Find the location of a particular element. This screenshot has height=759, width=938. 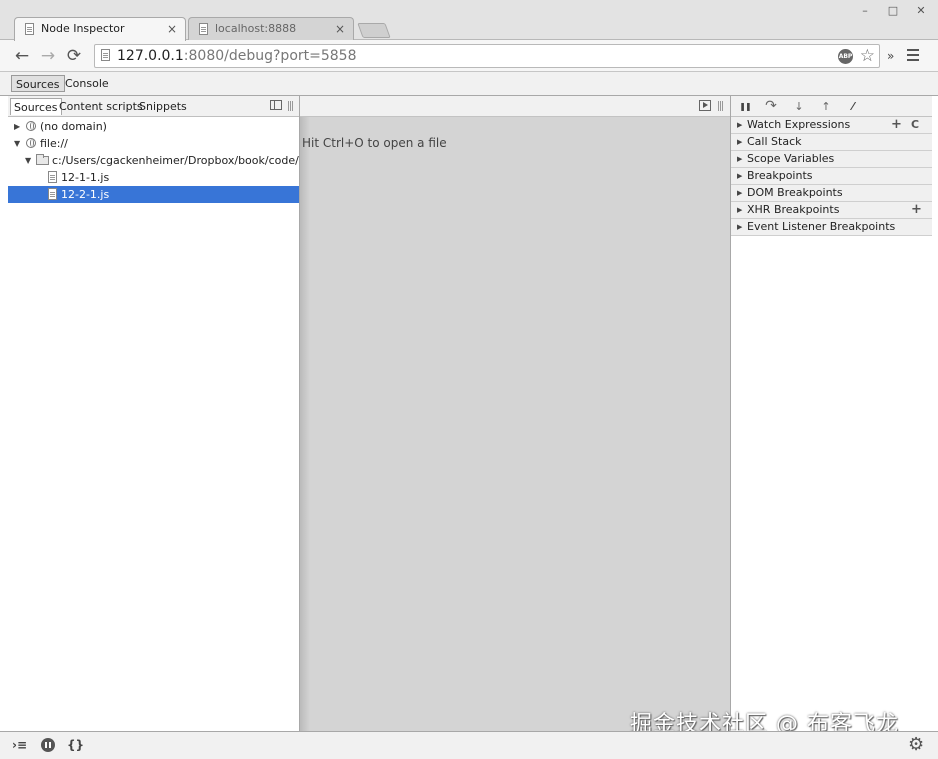

new-tab-button is located at coordinates (374, 30).